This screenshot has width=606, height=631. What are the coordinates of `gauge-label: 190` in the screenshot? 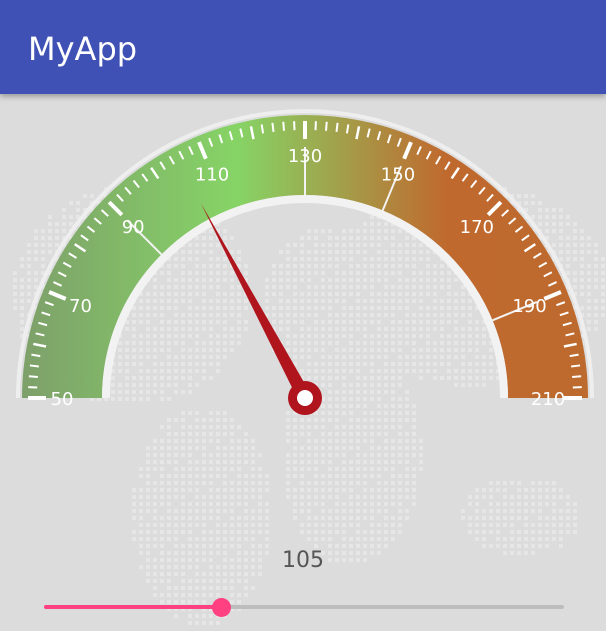 It's located at (529, 306).